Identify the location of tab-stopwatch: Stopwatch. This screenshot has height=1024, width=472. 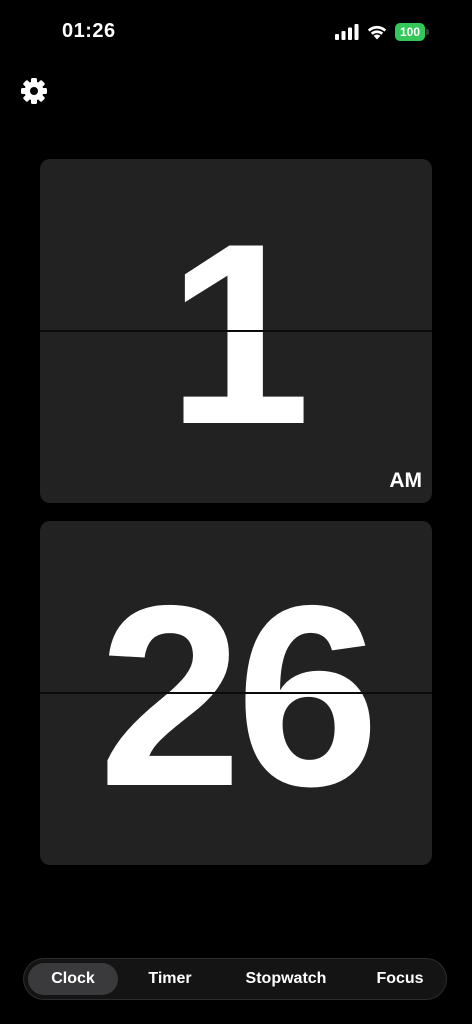
(286, 979).